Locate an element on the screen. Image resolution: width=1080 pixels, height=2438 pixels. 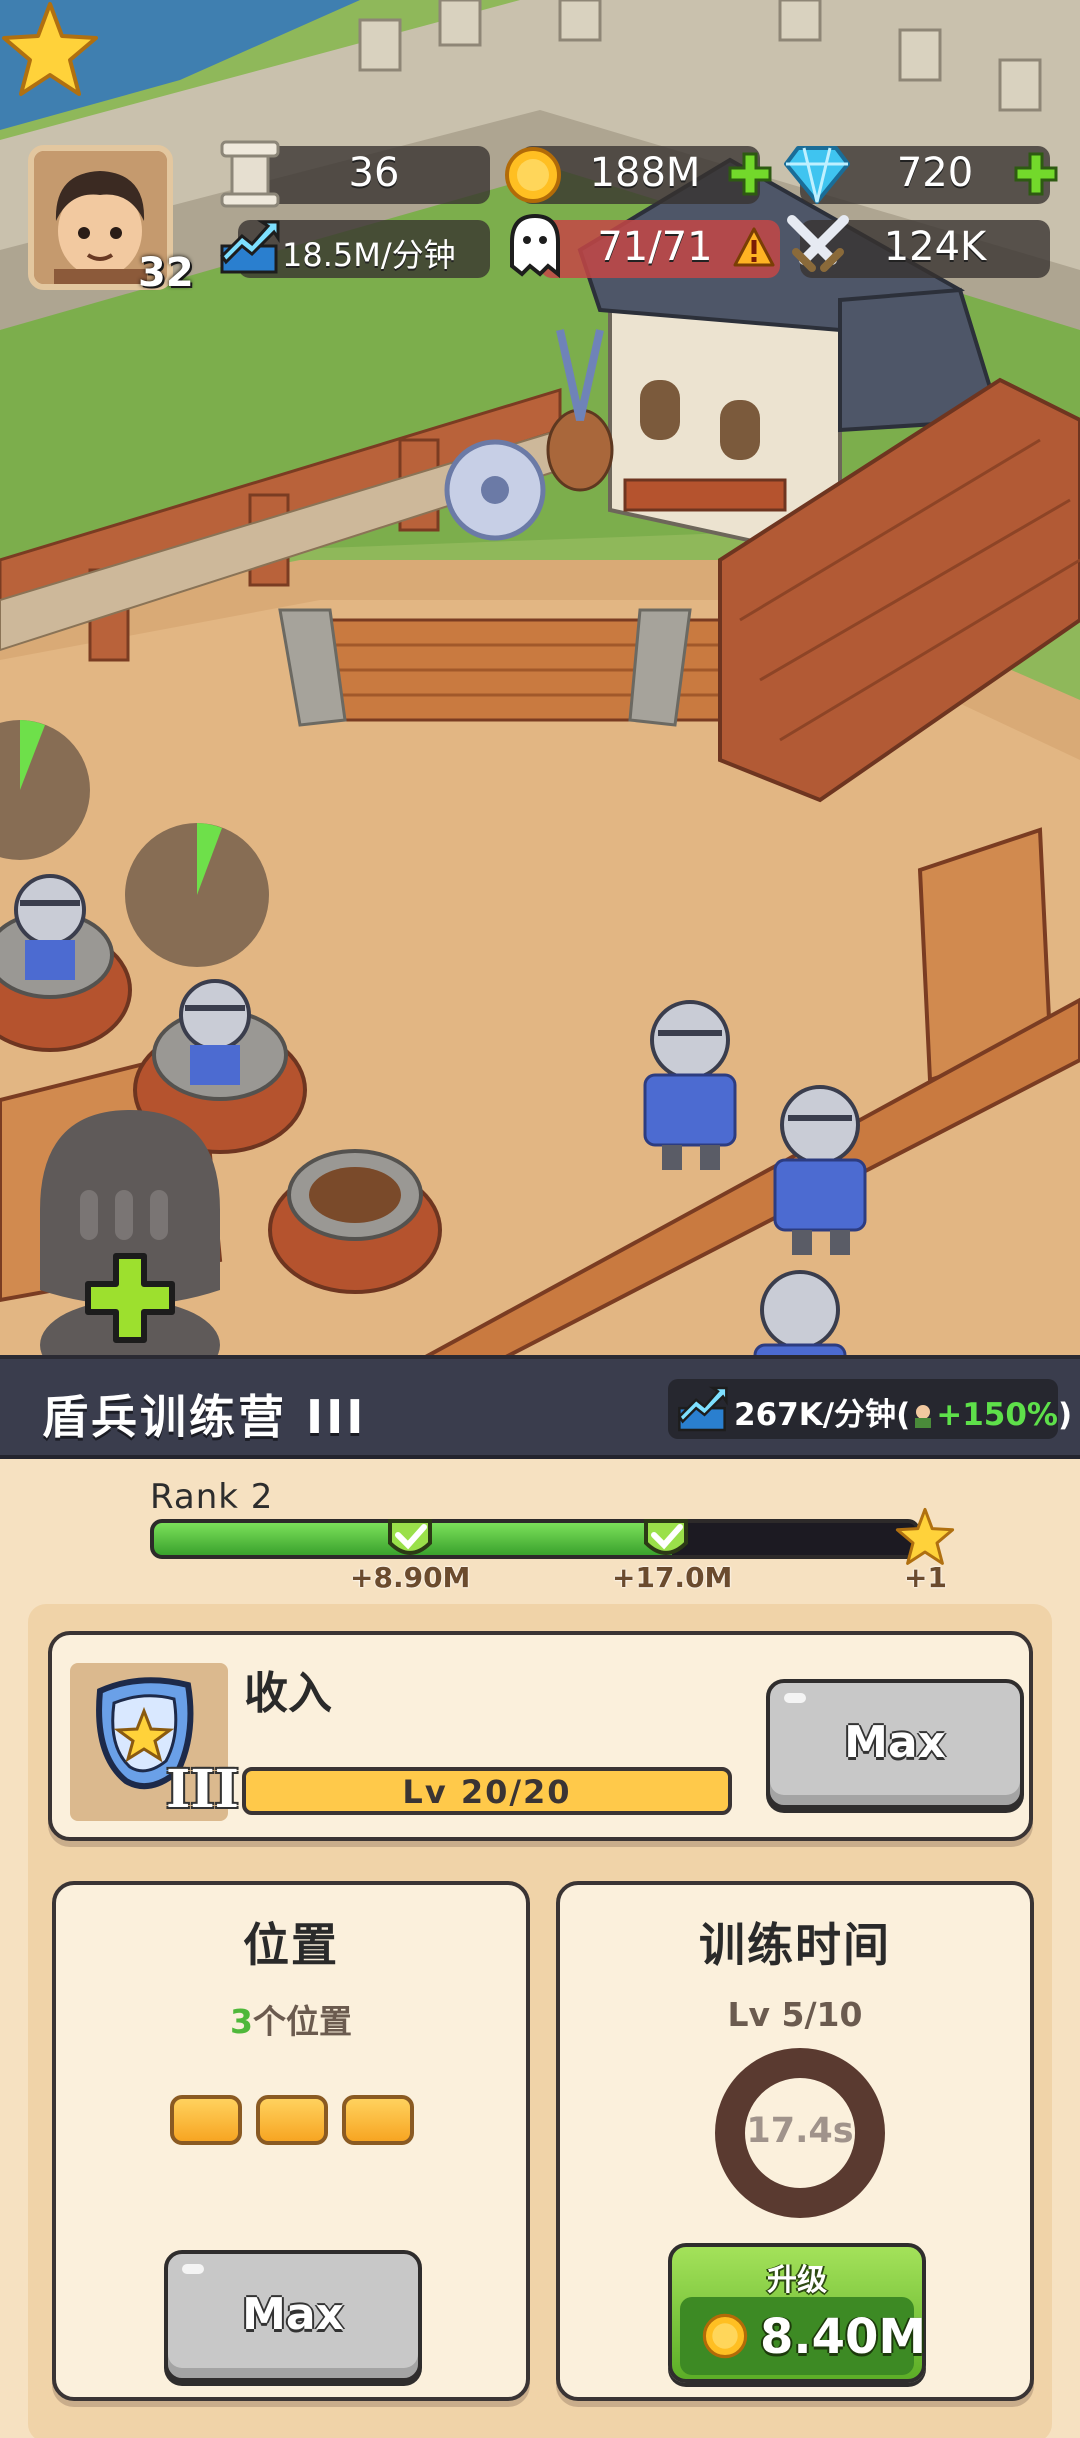
gold-amount: 188M is located at coordinates (645, 173).